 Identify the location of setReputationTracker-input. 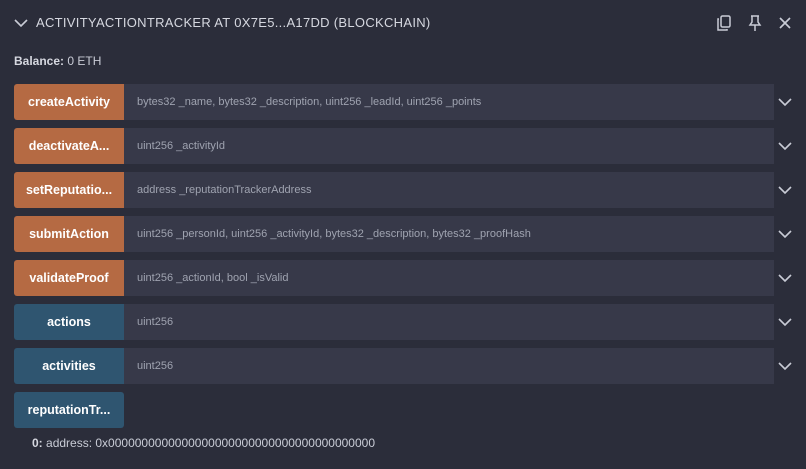
(449, 190).